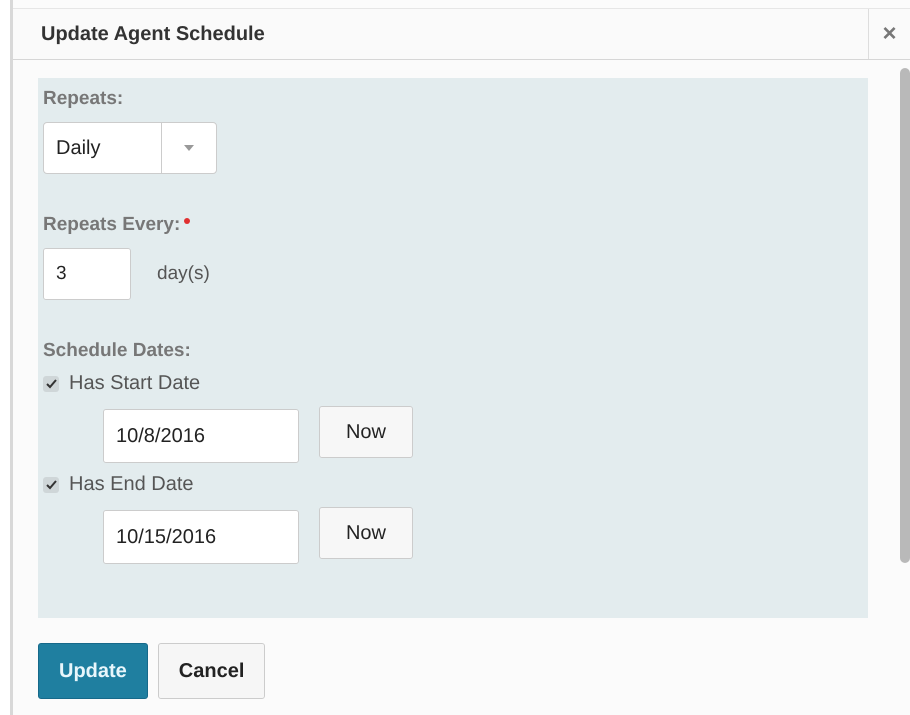 Image resolution: width=910 pixels, height=715 pixels. What do you see at coordinates (201, 436) in the screenshot?
I see `date-field: 10/8/2016` at bounding box center [201, 436].